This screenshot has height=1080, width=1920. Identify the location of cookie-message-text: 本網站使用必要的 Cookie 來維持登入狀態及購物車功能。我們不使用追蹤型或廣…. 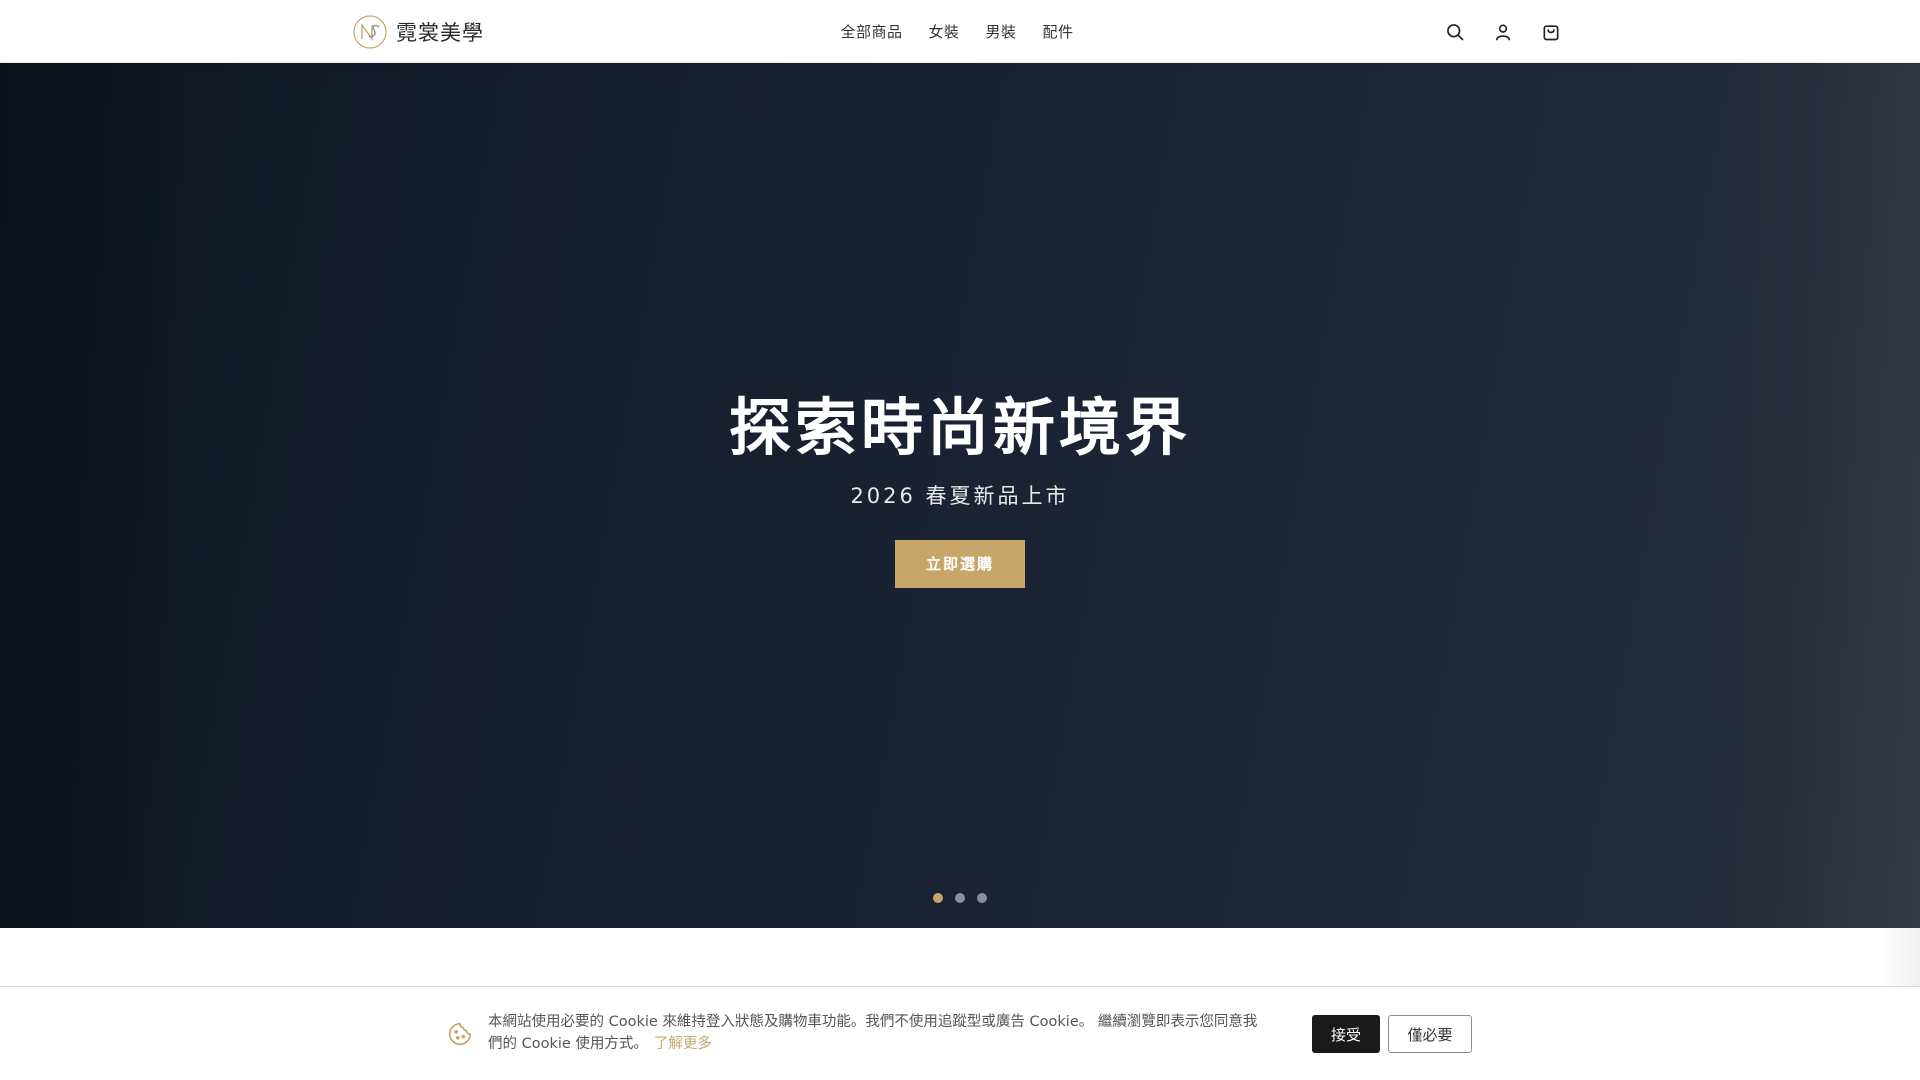
(873, 1033).